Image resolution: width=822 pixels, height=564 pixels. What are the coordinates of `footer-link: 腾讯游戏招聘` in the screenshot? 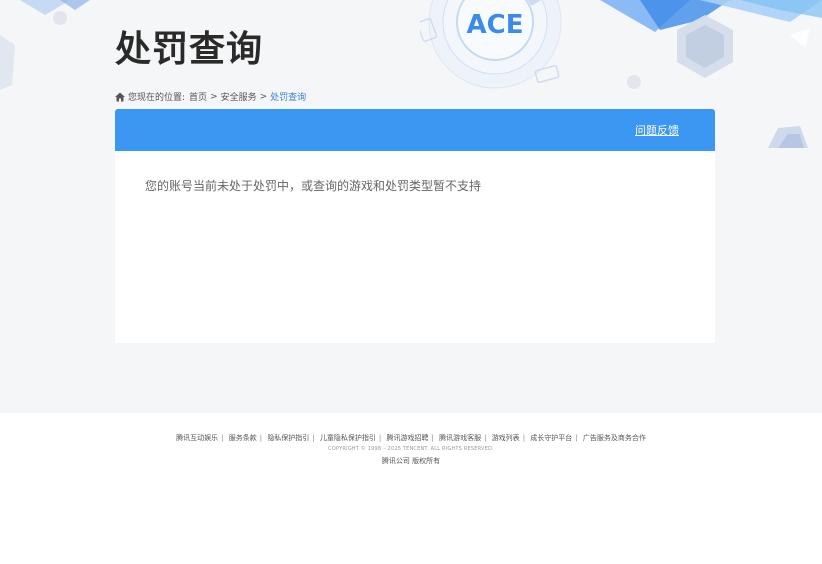 It's located at (408, 438).